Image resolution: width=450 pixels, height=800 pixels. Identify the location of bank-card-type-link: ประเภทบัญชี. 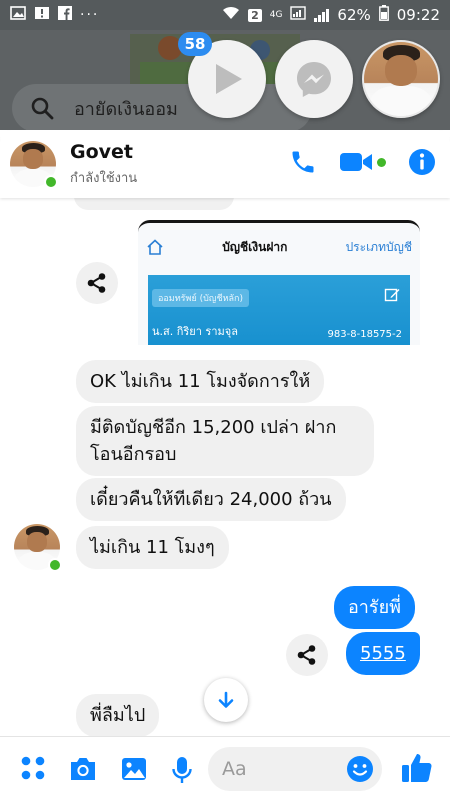
(378, 246).